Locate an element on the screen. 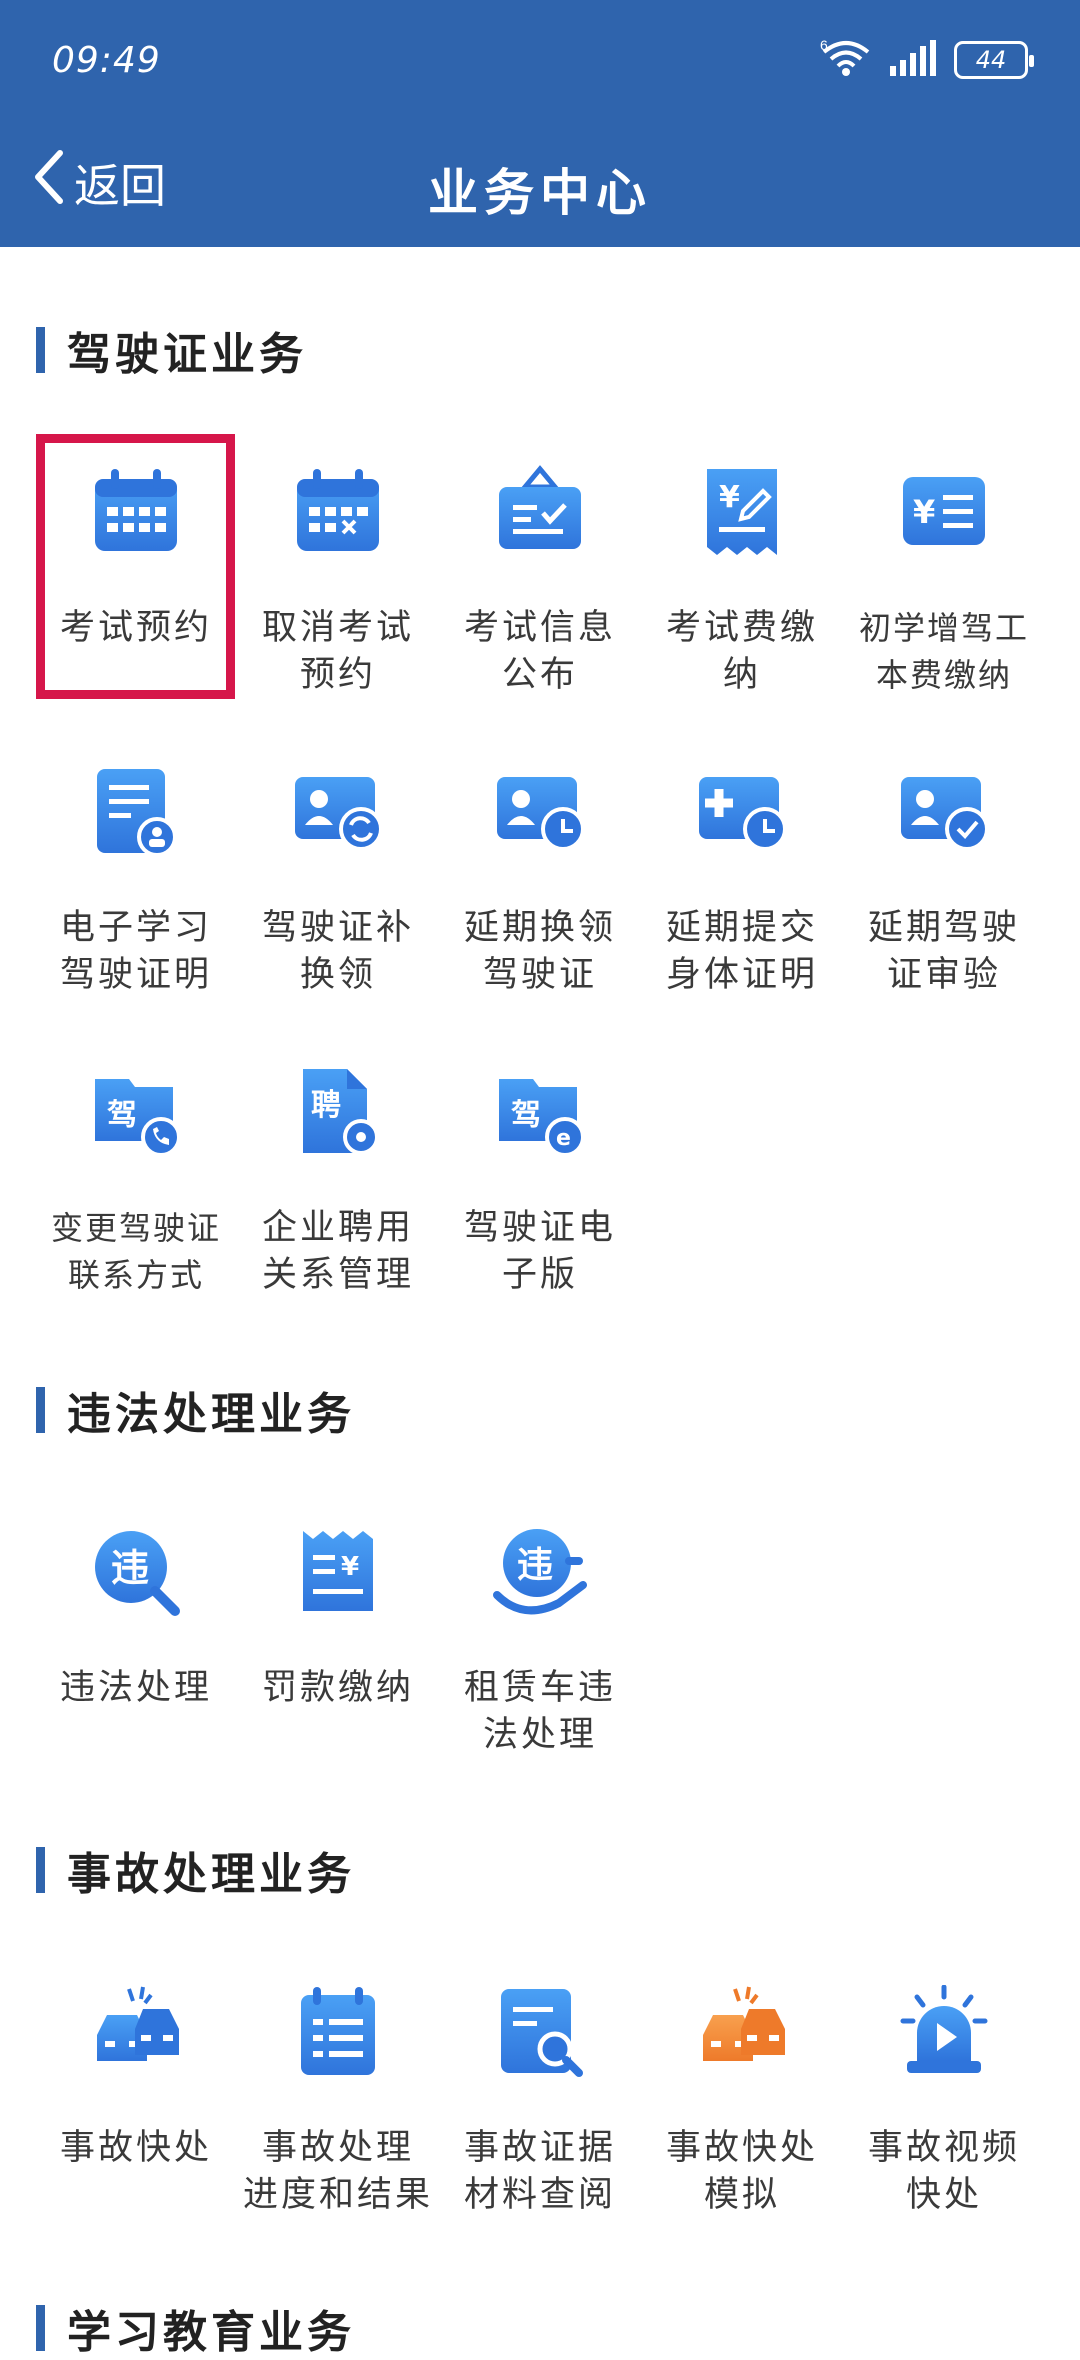 The height and width of the screenshot is (2360, 1080). service-label: 延期驾驶 证审验 is located at coordinates (943, 951).